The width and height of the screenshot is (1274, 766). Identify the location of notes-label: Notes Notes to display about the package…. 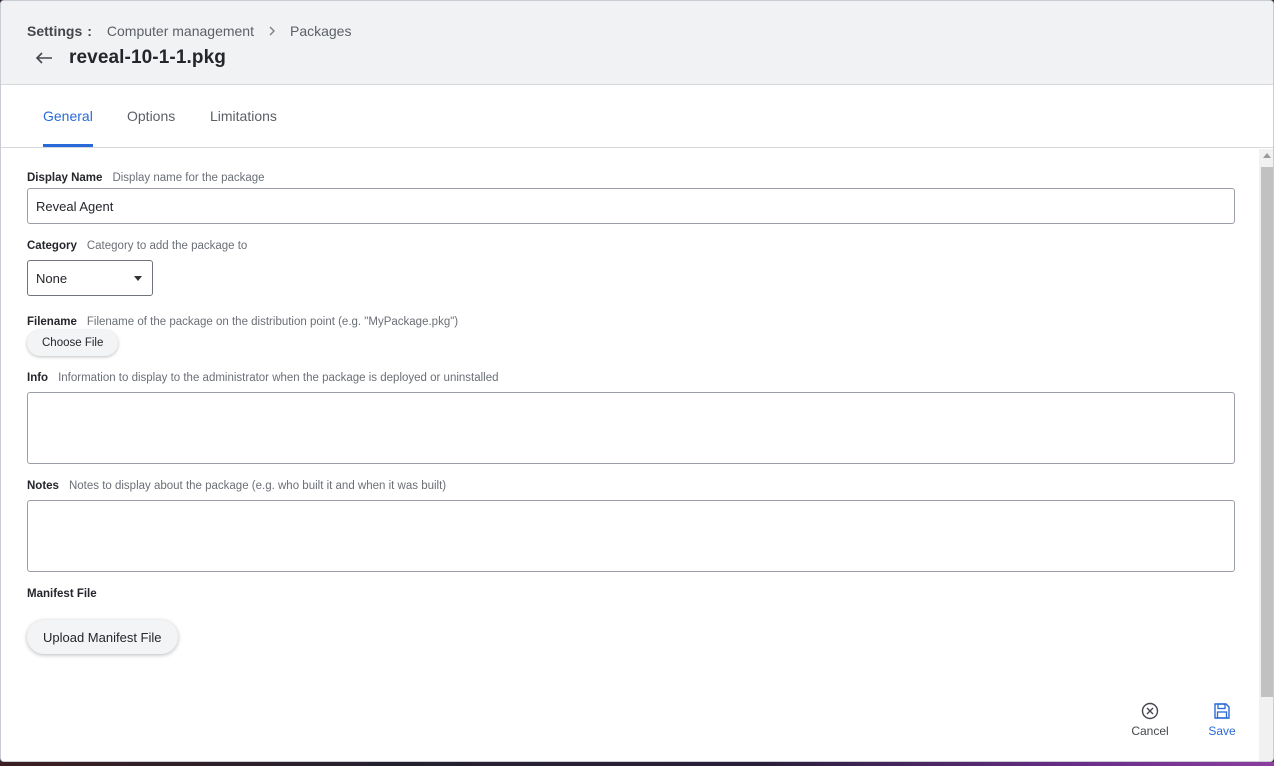
(236, 486).